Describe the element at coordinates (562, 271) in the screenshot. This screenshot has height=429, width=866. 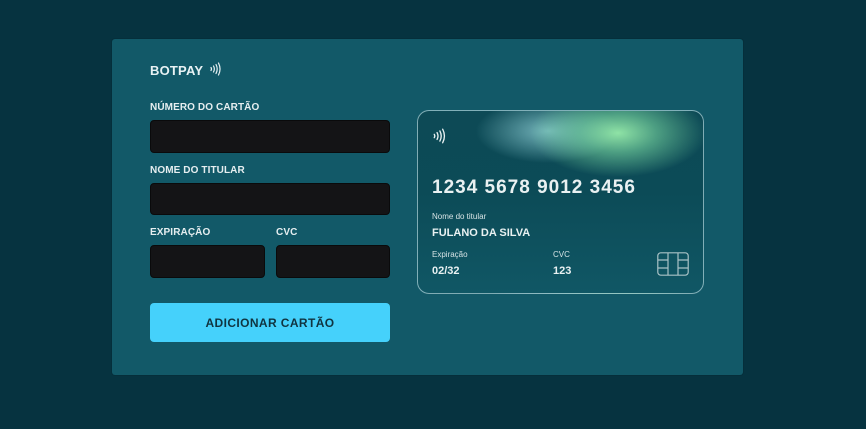
I see `cvc-display: 123` at that location.